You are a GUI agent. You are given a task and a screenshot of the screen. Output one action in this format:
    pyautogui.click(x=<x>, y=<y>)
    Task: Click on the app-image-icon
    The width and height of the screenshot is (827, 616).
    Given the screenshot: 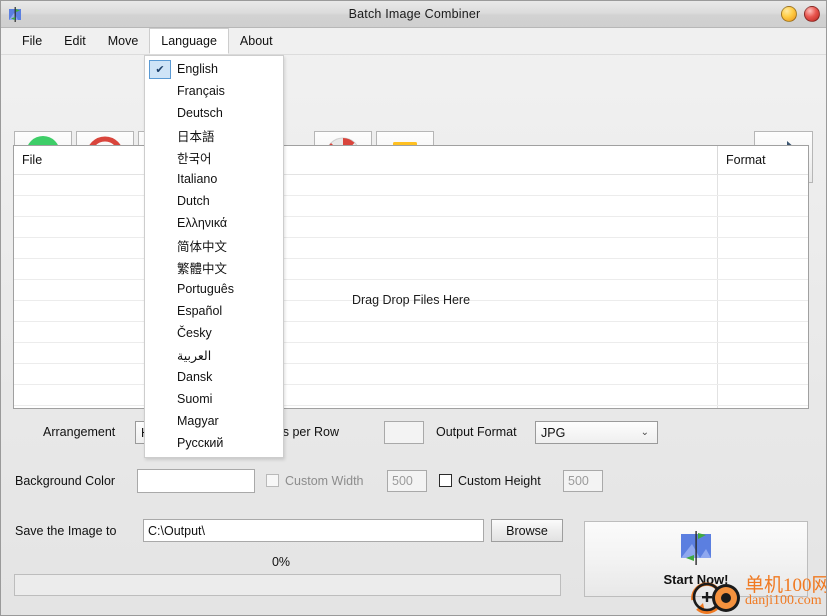 What is the action you would take?
    pyautogui.click(x=15, y=14)
    